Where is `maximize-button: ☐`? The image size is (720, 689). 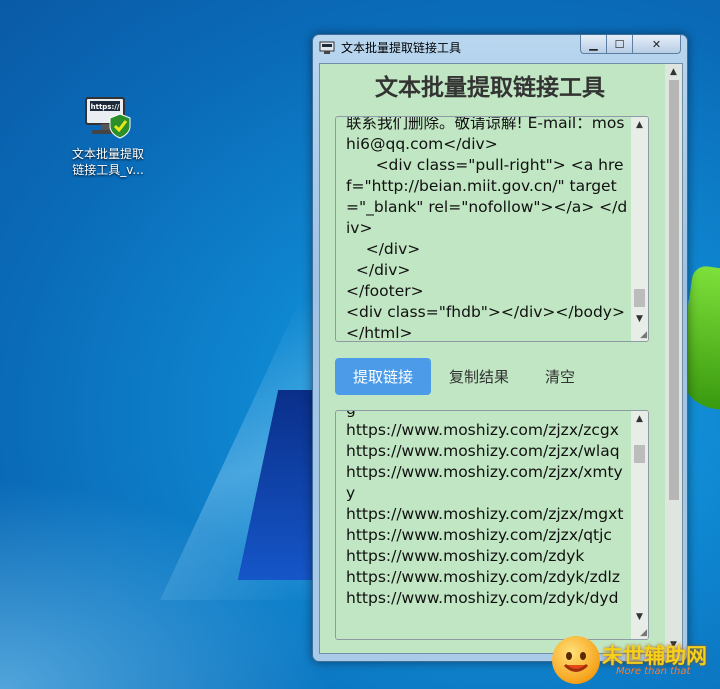 maximize-button: ☐ is located at coordinates (620, 44).